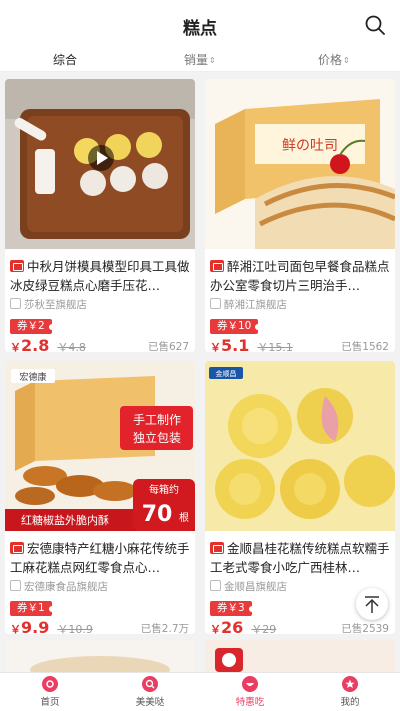 The image size is (400, 711). I want to click on coupon-badge: 券￥1, so click(32, 608).